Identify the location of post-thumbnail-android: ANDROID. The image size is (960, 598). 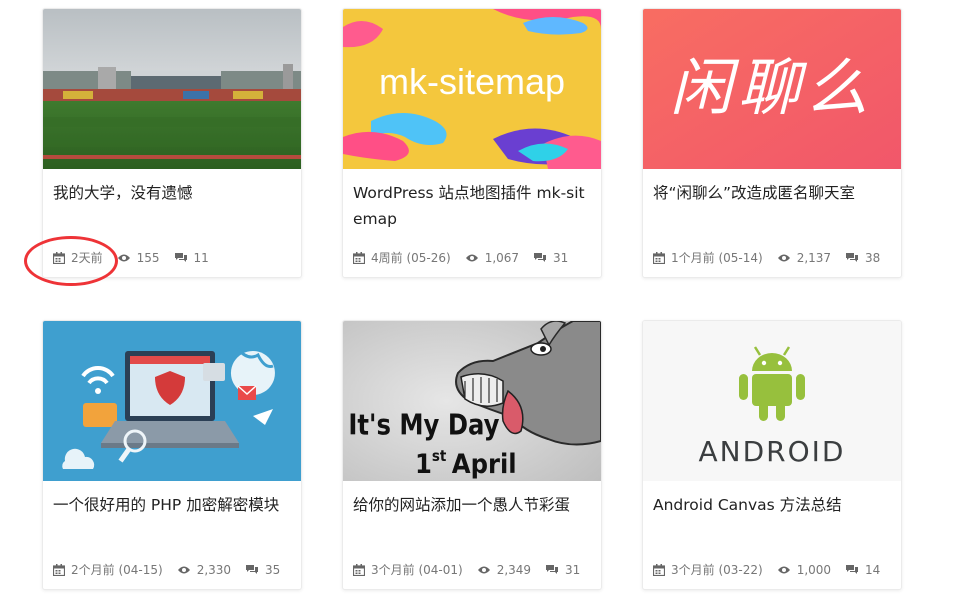
(772, 401).